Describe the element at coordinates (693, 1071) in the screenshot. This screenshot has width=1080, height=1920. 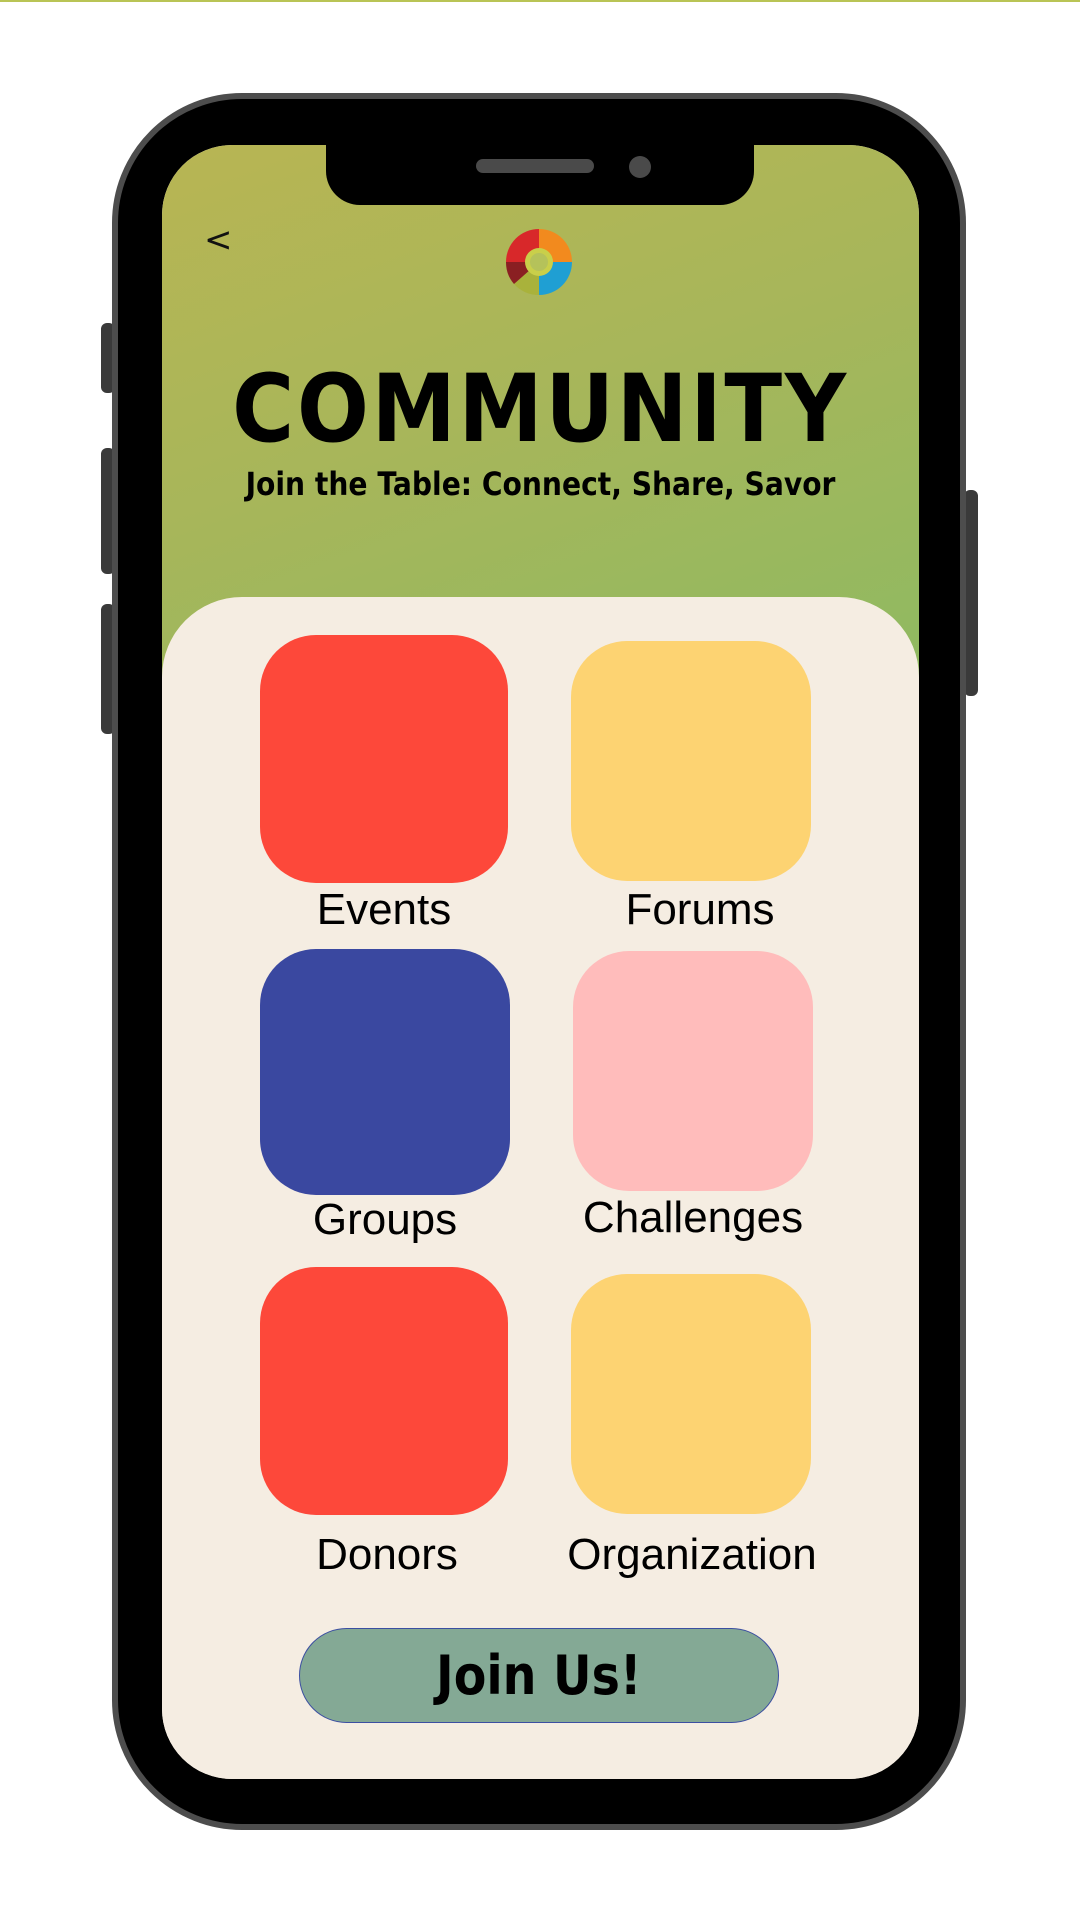
I see `challenges-tile` at that location.